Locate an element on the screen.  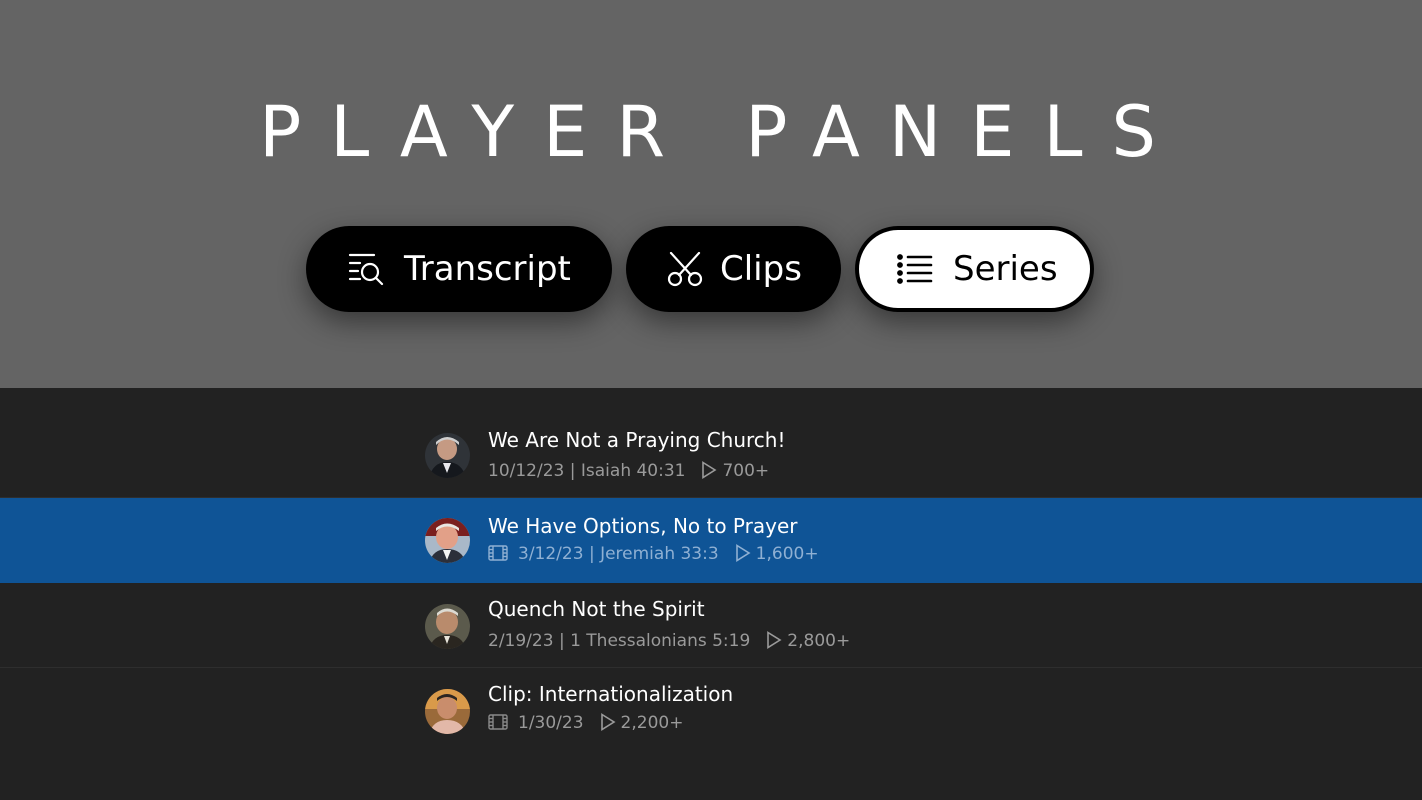
list-item-meta: 10/12/23 | Isaiah 40:31 700+ is located at coordinates (628, 471).